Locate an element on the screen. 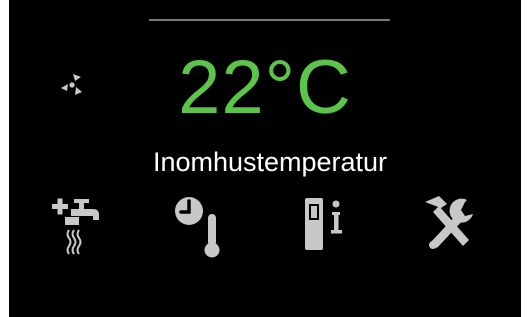 This screenshot has height=317, width=529. tools-button is located at coordinates (449, 225).